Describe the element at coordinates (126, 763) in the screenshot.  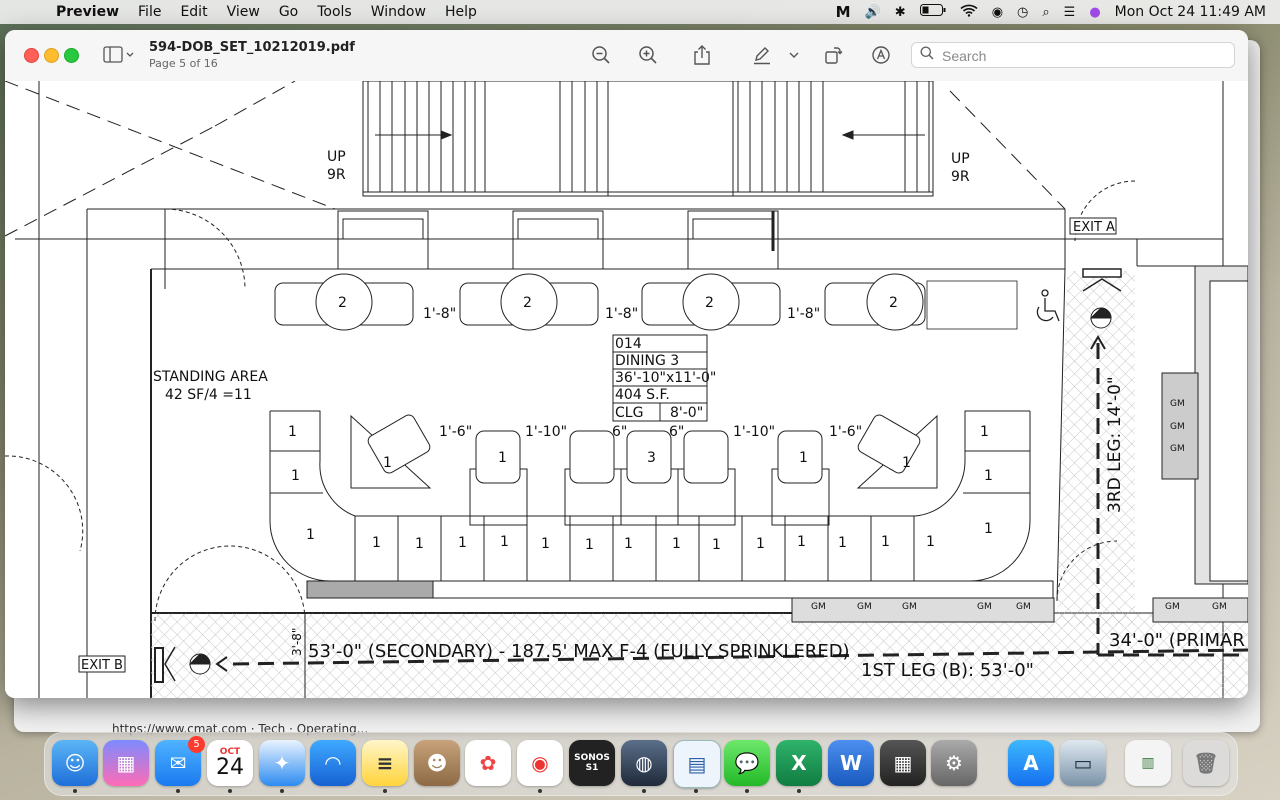
I see `launchpad-icon: ▦` at that location.